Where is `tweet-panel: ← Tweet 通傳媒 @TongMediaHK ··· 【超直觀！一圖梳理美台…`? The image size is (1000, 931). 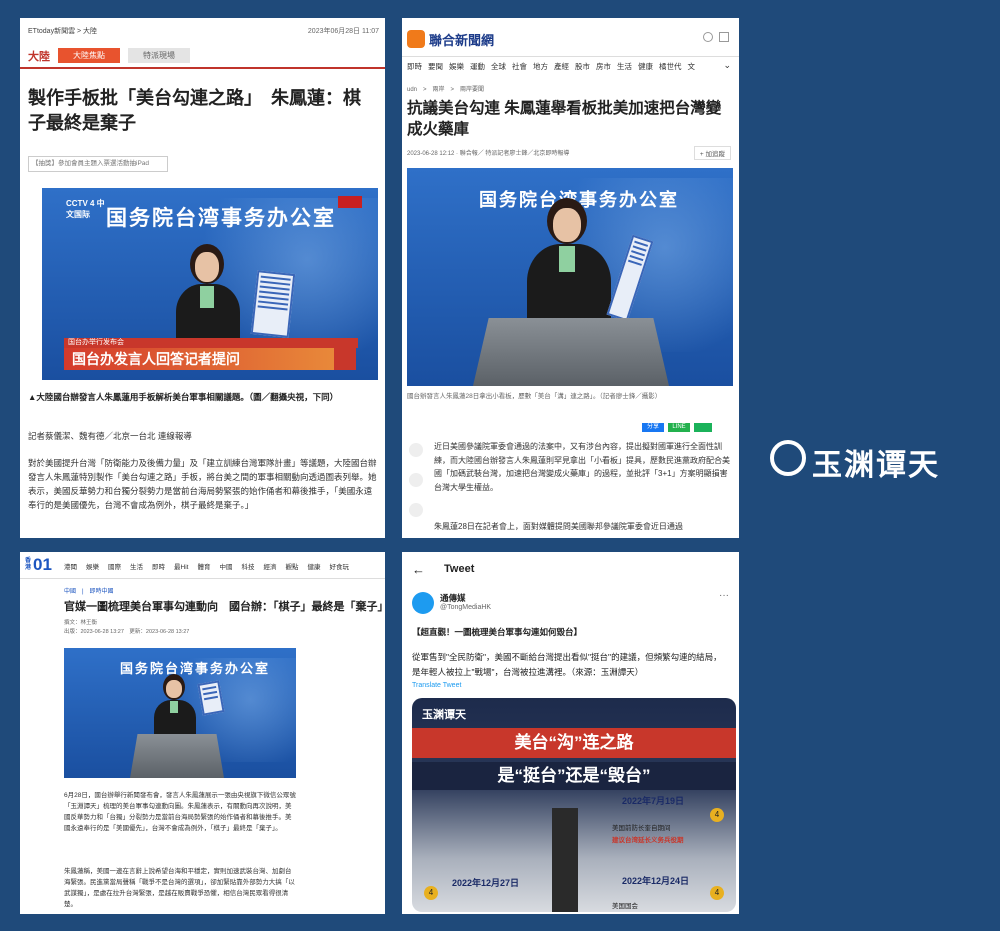 tweet-panel: ← Tweet 通傳媒 @TongMediaHK ··· 【超直觀！一圖梳理美台… is located at coordinates (570, 733).